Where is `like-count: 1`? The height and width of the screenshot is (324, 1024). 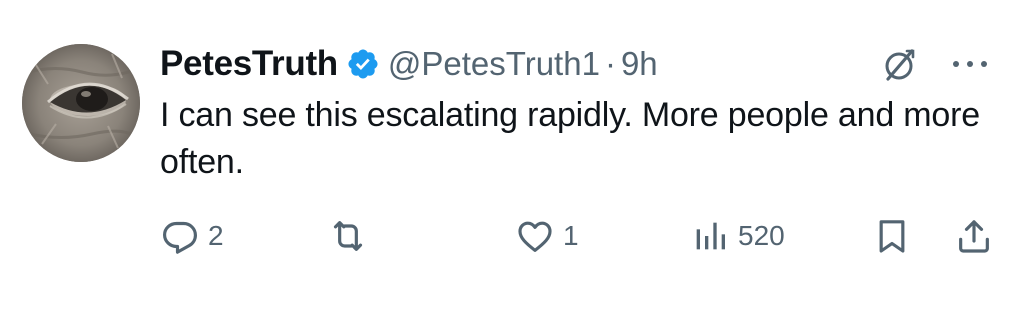 like-count: 1 is located at coordinates (571, 235).